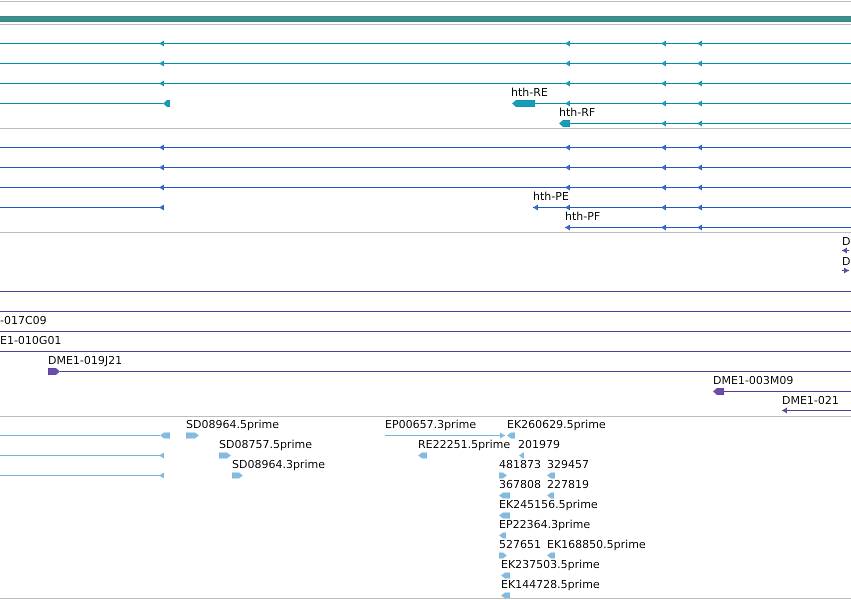 The width and height of the screenshot is (851, 600). I want to click on feature-label: DME1-003M09, so click(753, 380).